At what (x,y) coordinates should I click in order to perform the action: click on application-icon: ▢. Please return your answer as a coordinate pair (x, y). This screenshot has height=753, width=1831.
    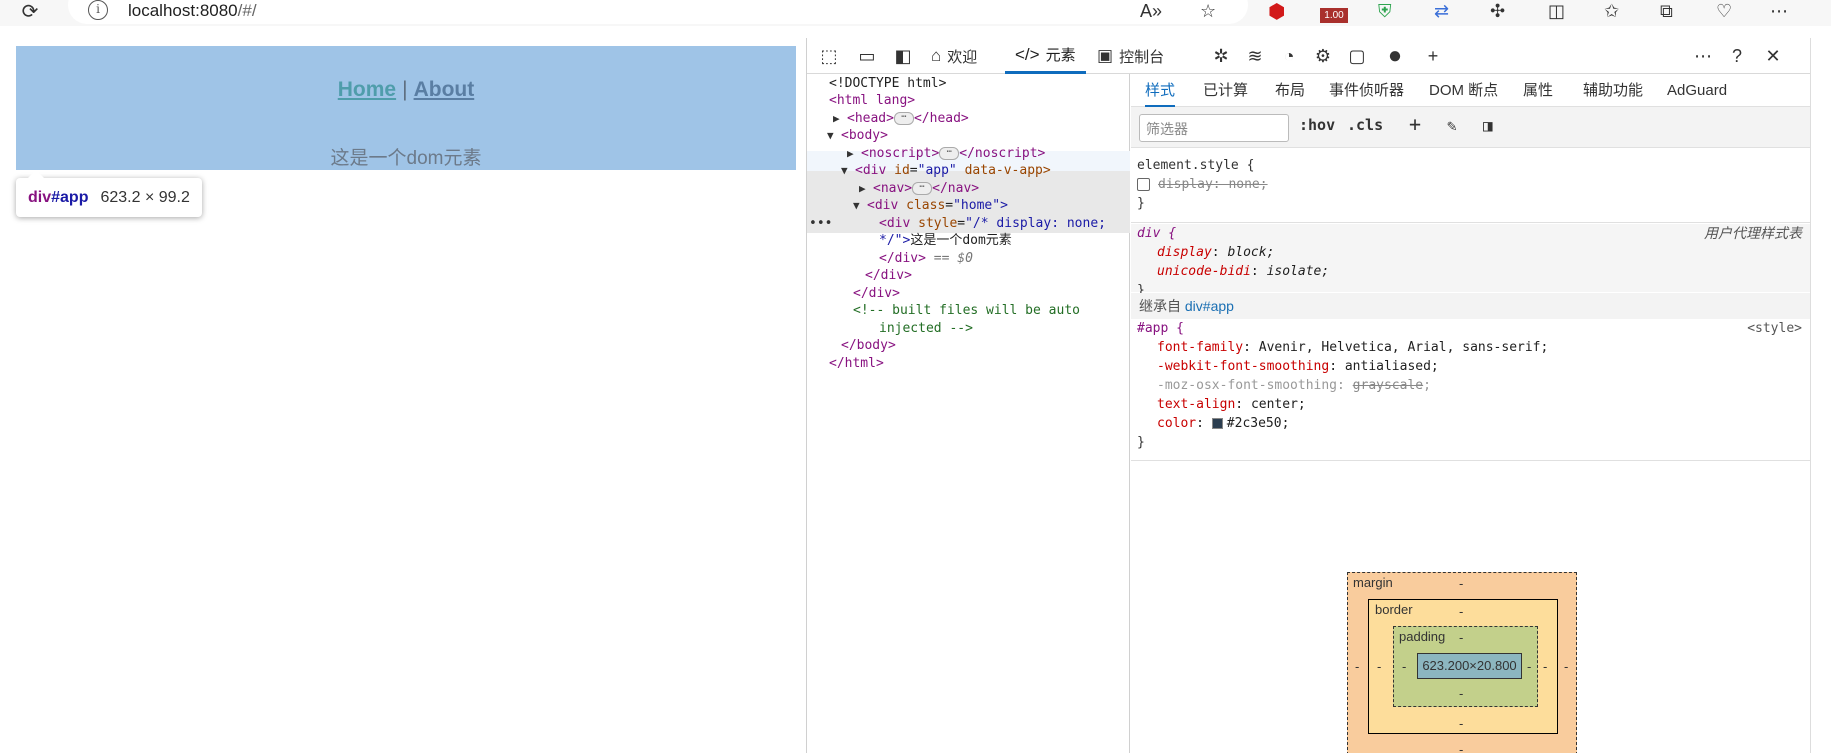
    Looking at the image, I should click on (1357, 56).